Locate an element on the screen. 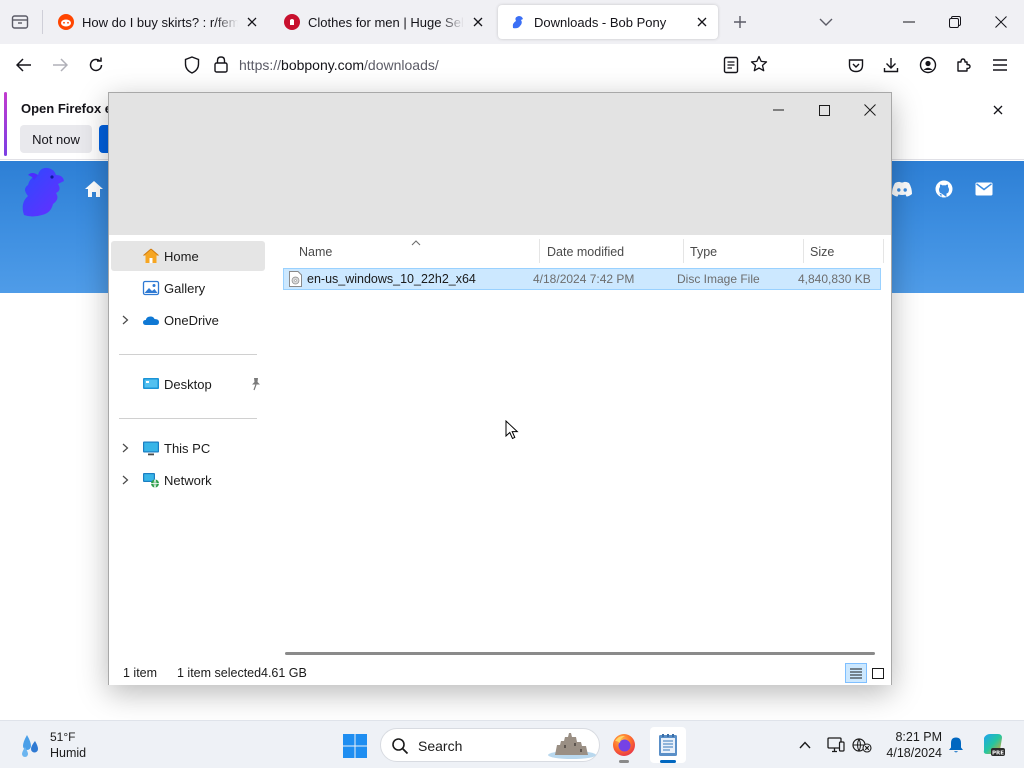 The width and height of the screenshot is (1024, 768). explorer-title-area is located at coordinates (500, 164).